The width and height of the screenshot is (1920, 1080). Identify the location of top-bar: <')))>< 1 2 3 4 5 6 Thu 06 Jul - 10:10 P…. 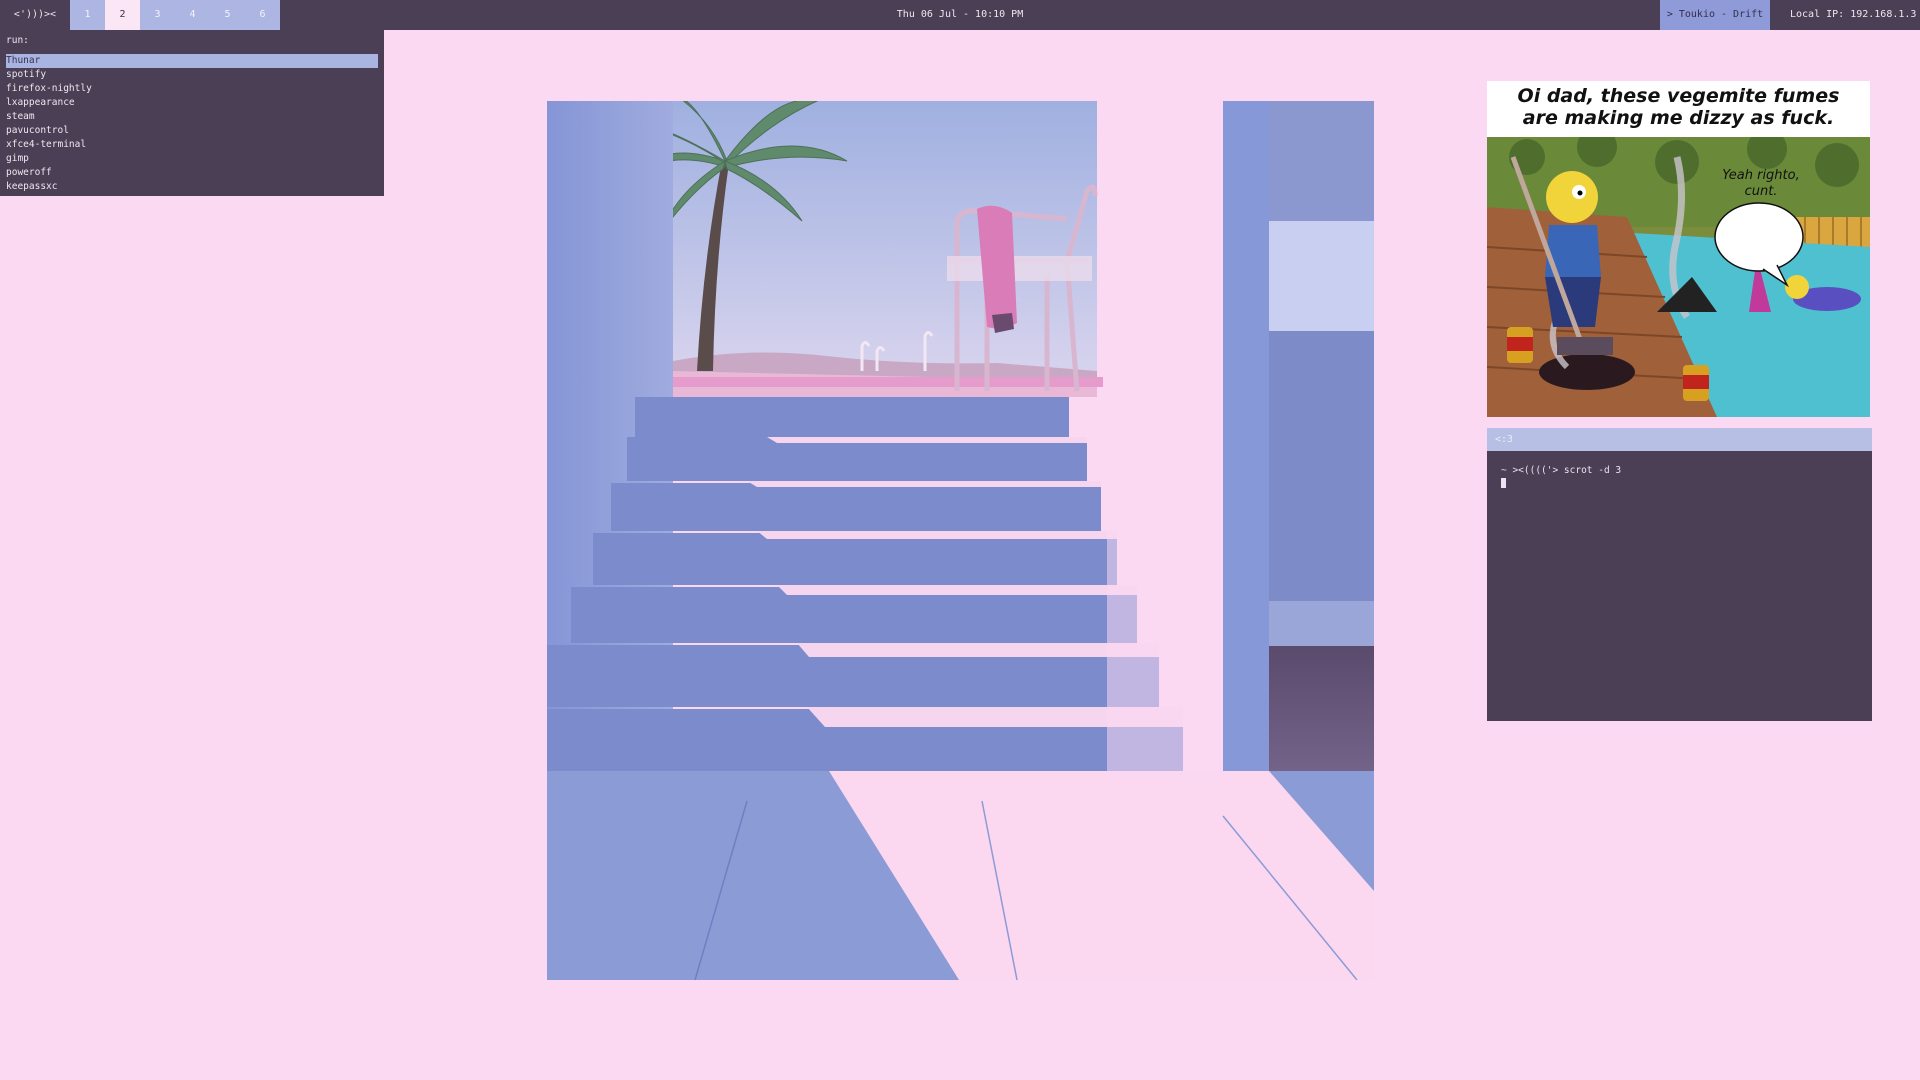
(960, 15).